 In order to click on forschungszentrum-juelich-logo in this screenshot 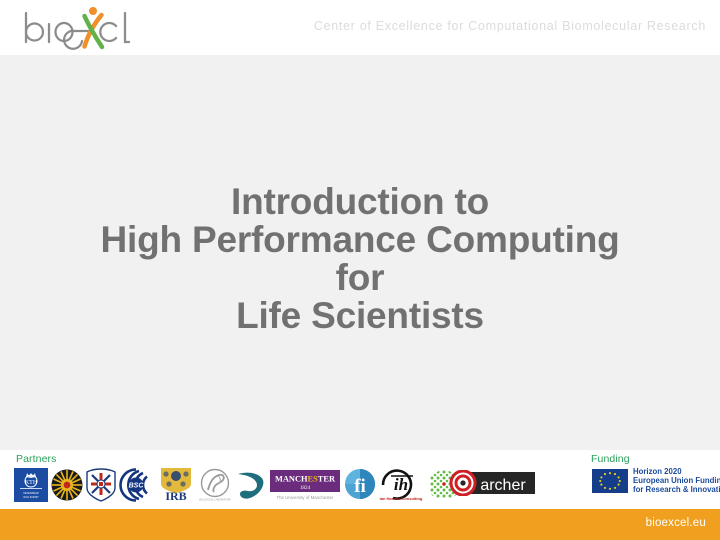, I will do `click(251, 485)`.